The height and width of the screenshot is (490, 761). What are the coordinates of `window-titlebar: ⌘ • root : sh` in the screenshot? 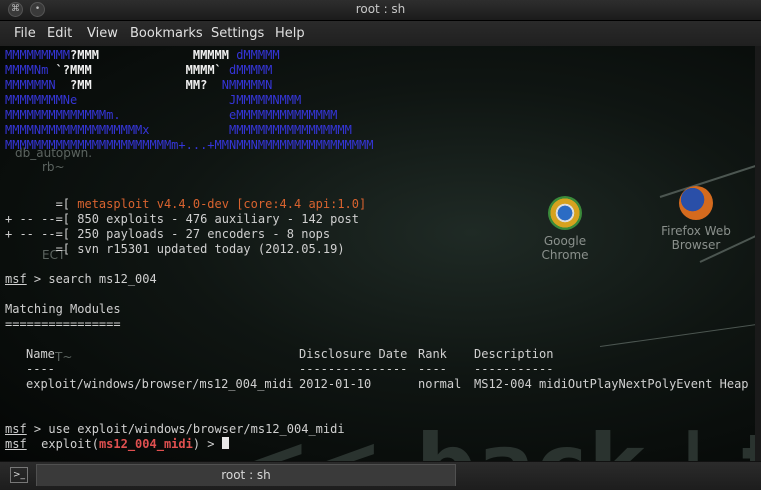 It's located at (380, 10).